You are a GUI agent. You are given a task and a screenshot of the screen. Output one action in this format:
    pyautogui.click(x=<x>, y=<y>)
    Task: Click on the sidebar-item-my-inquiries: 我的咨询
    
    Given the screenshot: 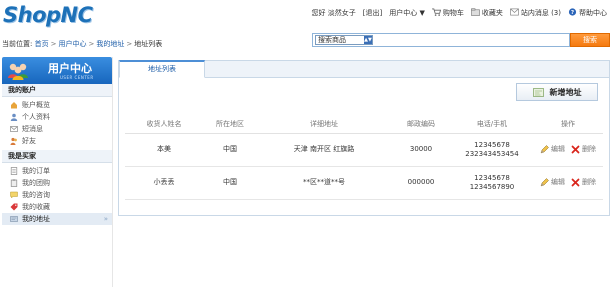 What is the action you would take?
    pyautogui.click(x=57, y=195)
    